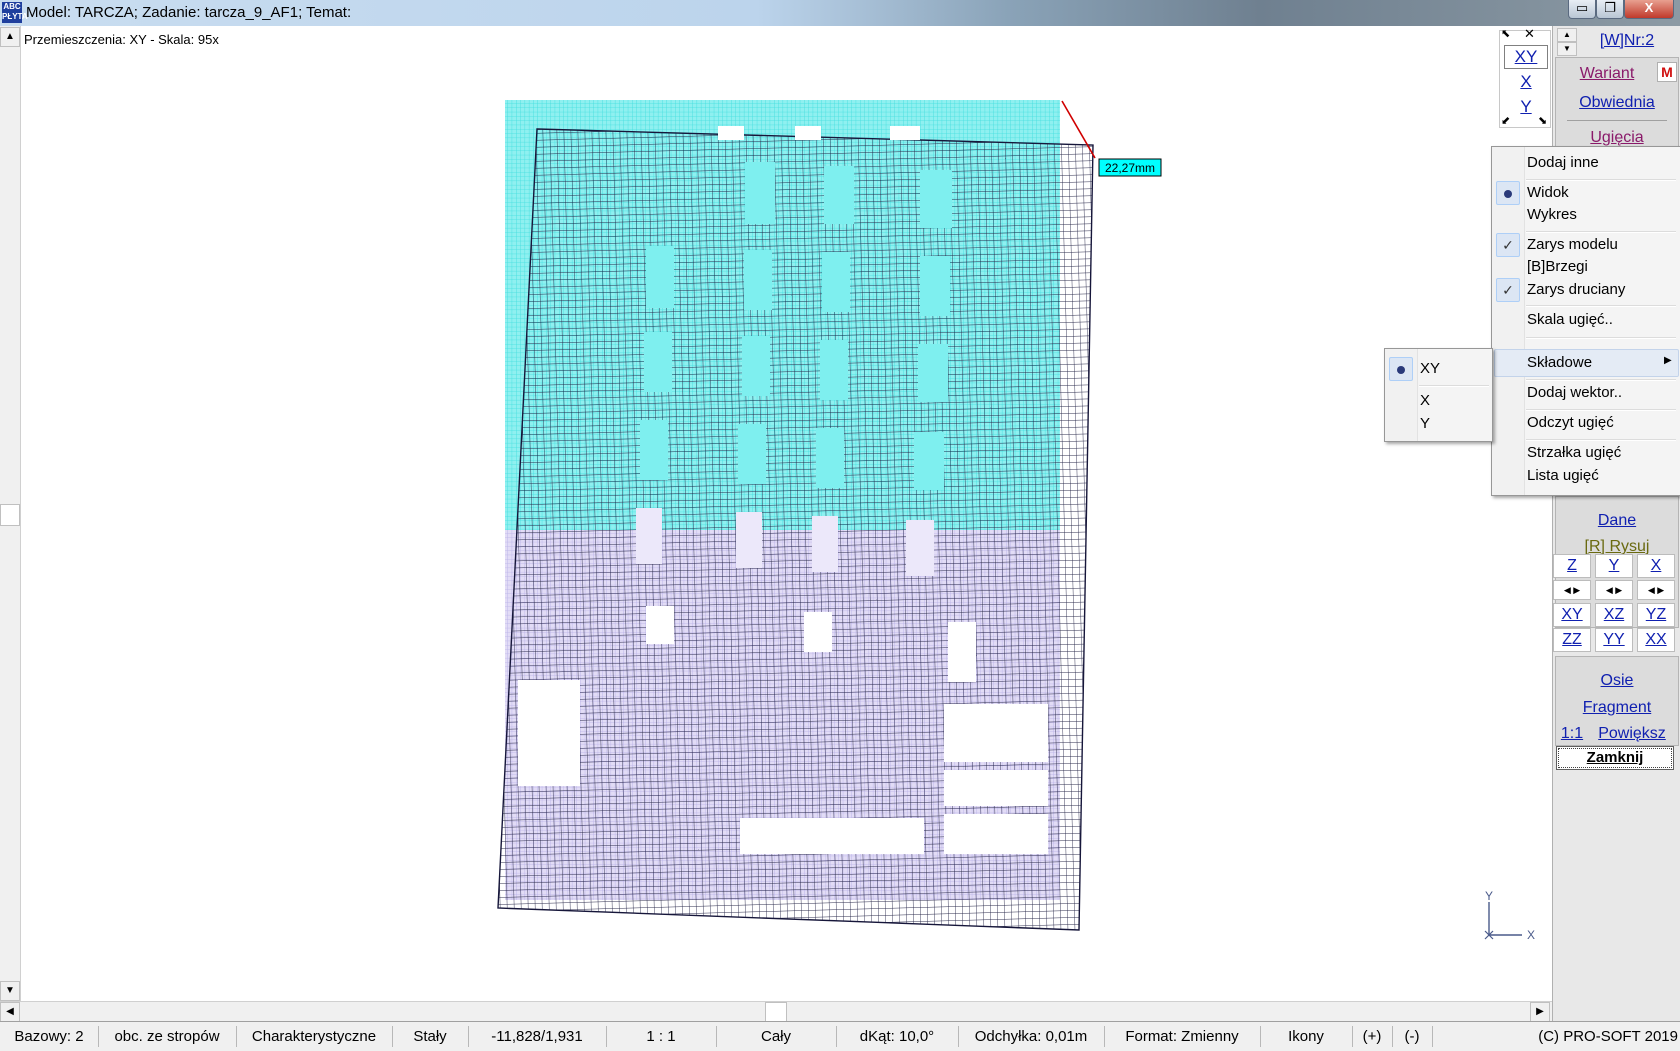 The height and width of the screenshot is (1051, 1680). I want to click on status-typ: Charakterystyczne, so click(314, 1036).